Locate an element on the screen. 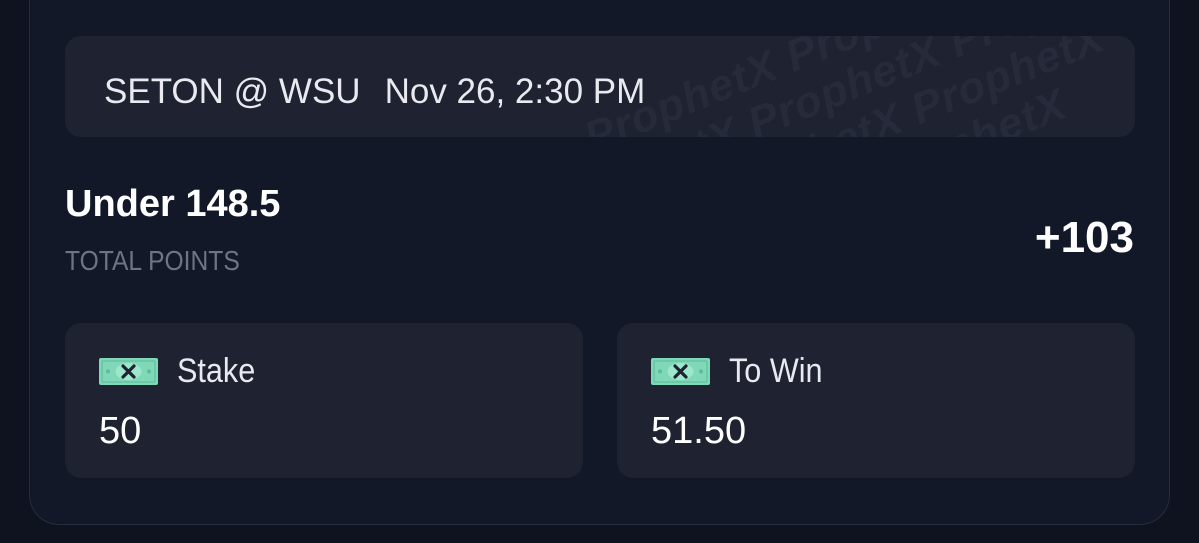 The height and width of the screenshot is (543, 1199). bet-odds: +103 is located at coordinates (1084, 237).